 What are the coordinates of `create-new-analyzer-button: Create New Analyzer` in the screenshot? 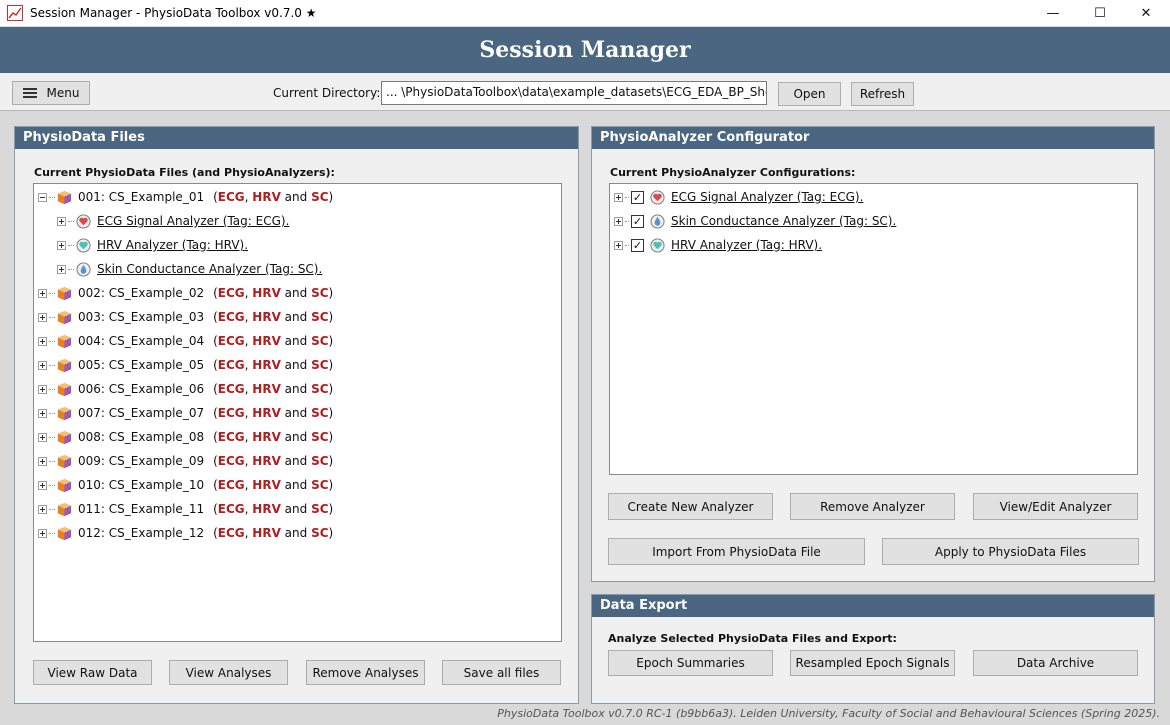 It's located at (690, 506).